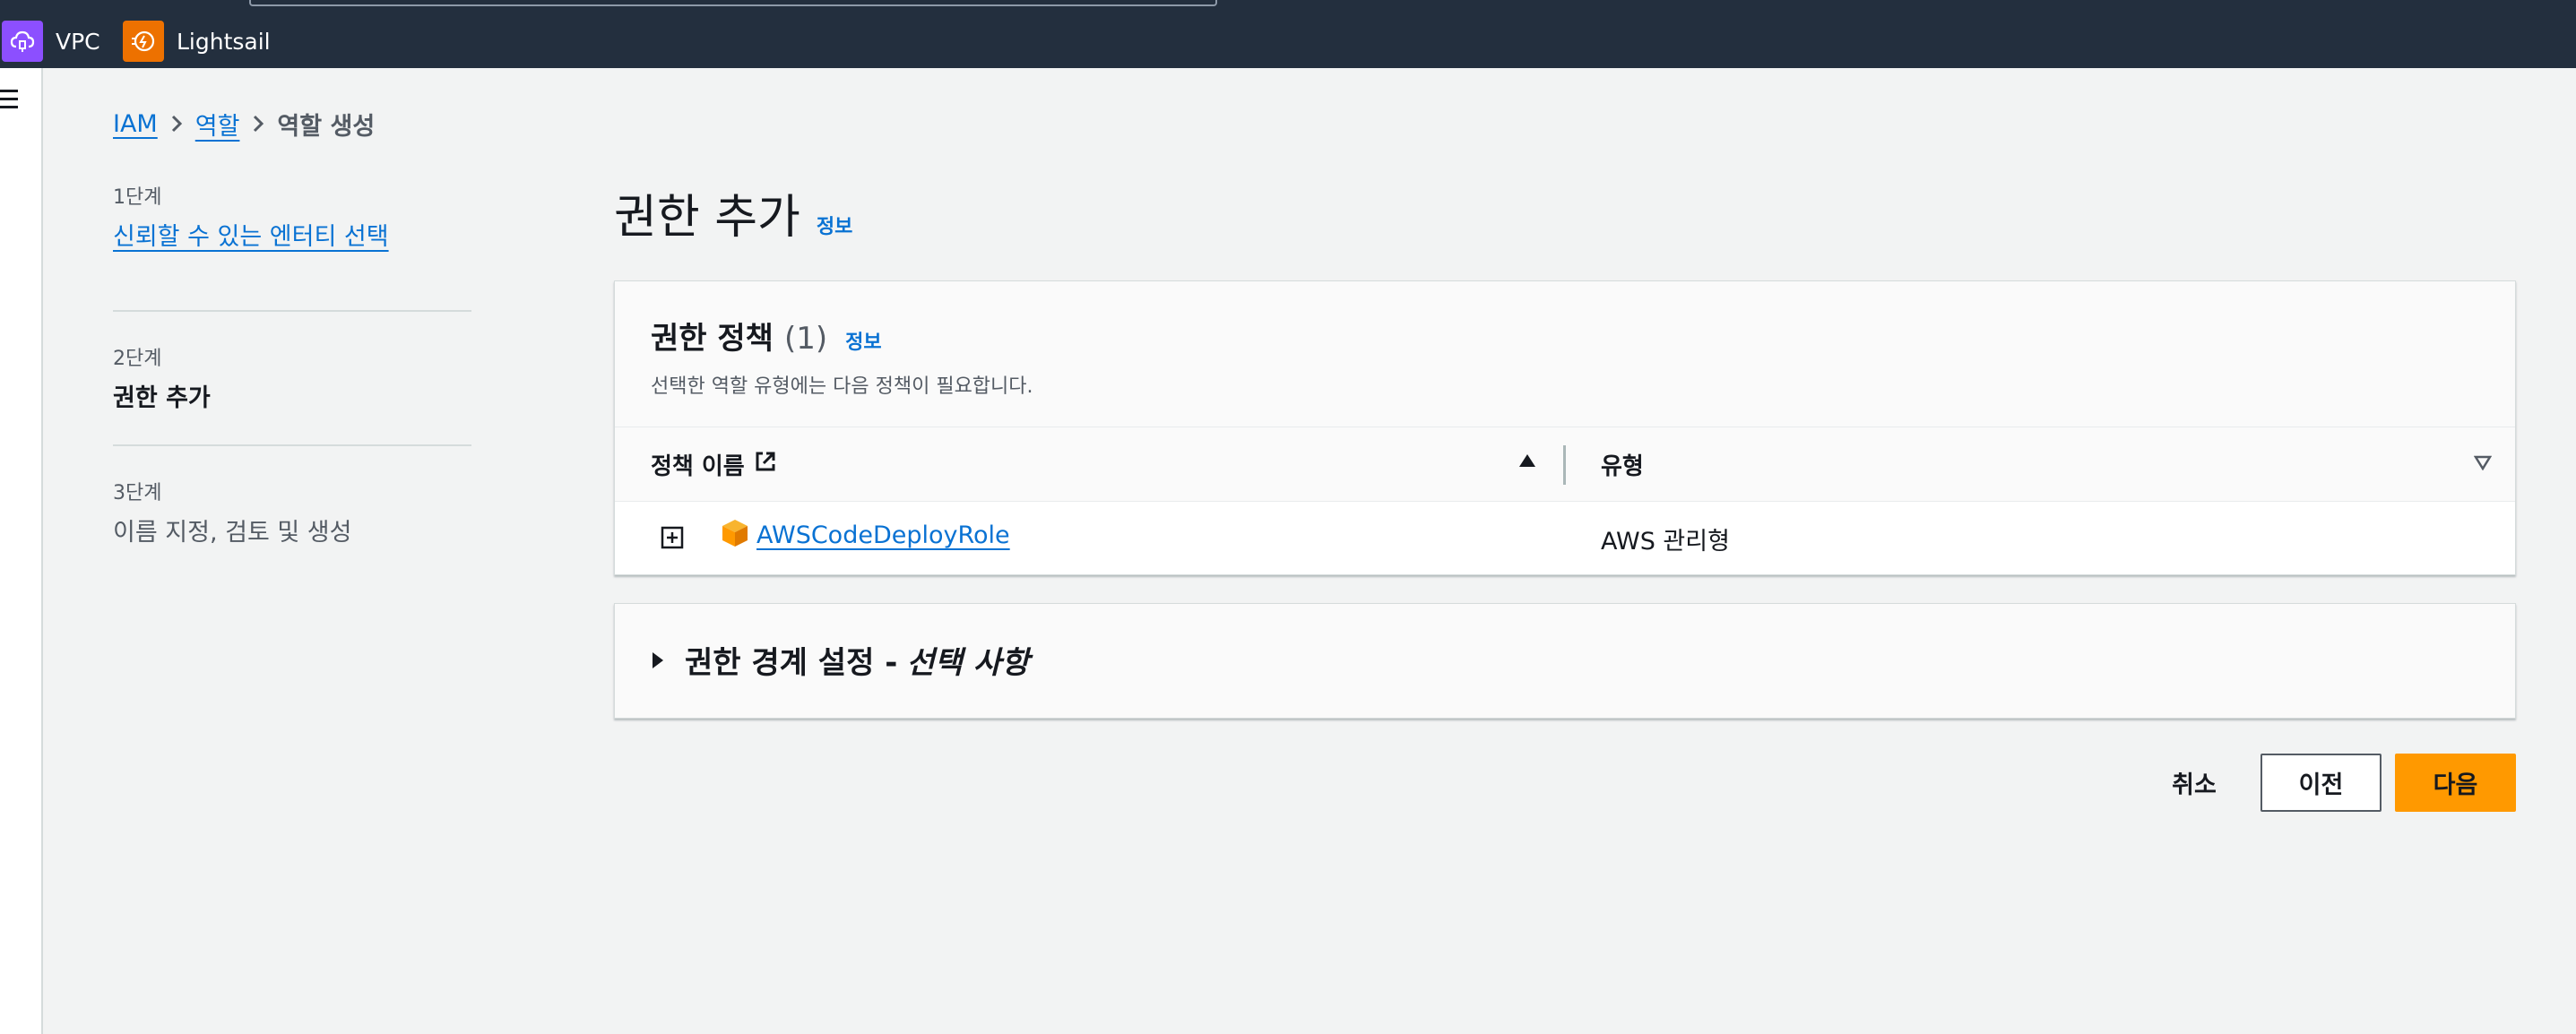  Describe the element at coordinates (805, 339) in the screenshot. I see `policies-count: (1)` at that location.